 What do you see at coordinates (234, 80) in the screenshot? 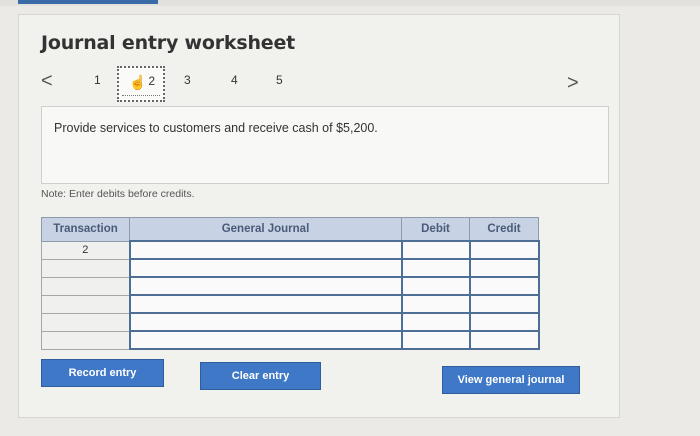
I see `step-4-tab: 4` at bounding box center [234, 80].